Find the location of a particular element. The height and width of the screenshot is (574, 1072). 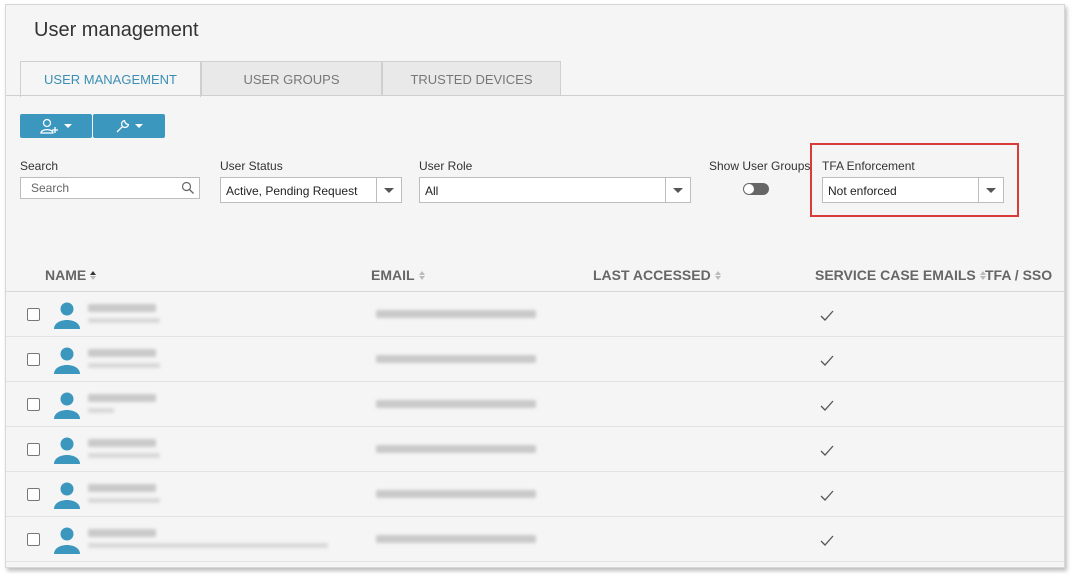

show-user-groups-label: Show User Groups is located at coordinates (760, 166).